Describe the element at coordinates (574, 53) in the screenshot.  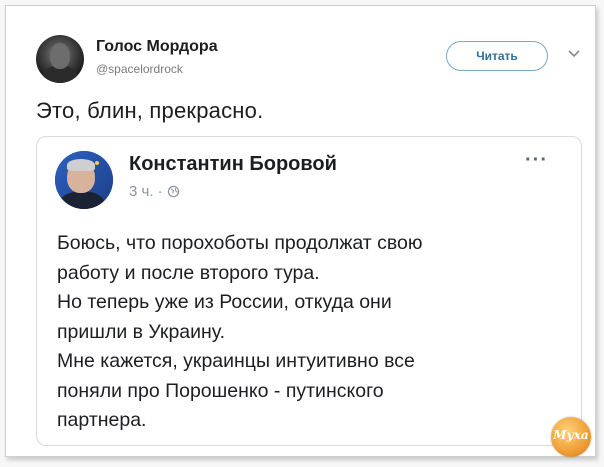
I see `chevron-down-icon` at that location.